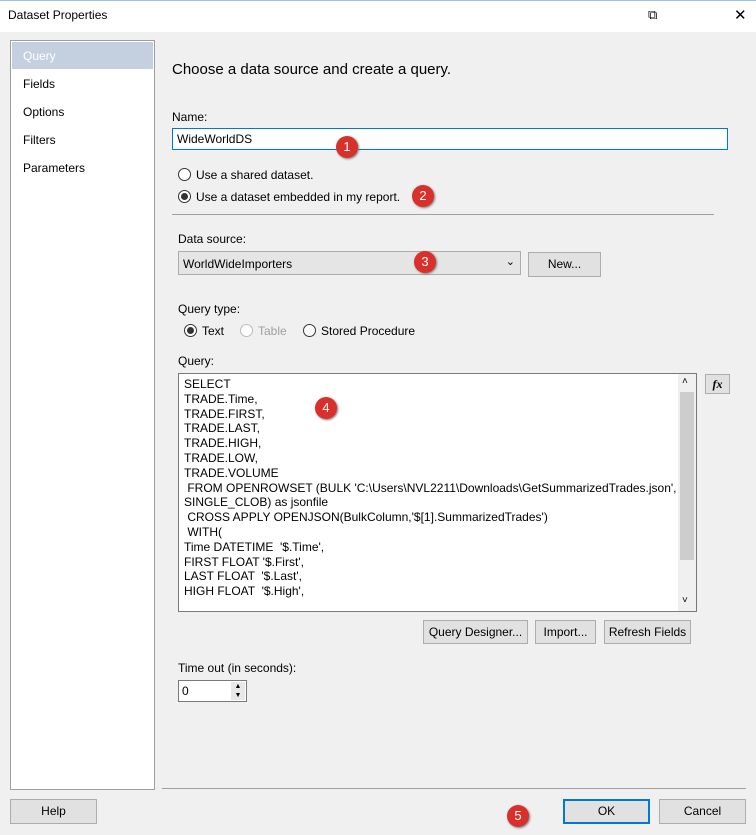  What do you see at coordinates (740, 15) in the screenshot?
I see `close-icon: ✕` at bounding box center [740, 15].